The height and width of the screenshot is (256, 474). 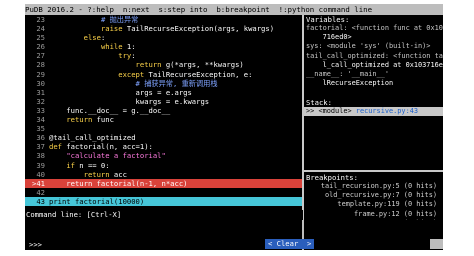 I want to click on line-text: return factorial(n-1, n*acc), so click(x=118, y=183).